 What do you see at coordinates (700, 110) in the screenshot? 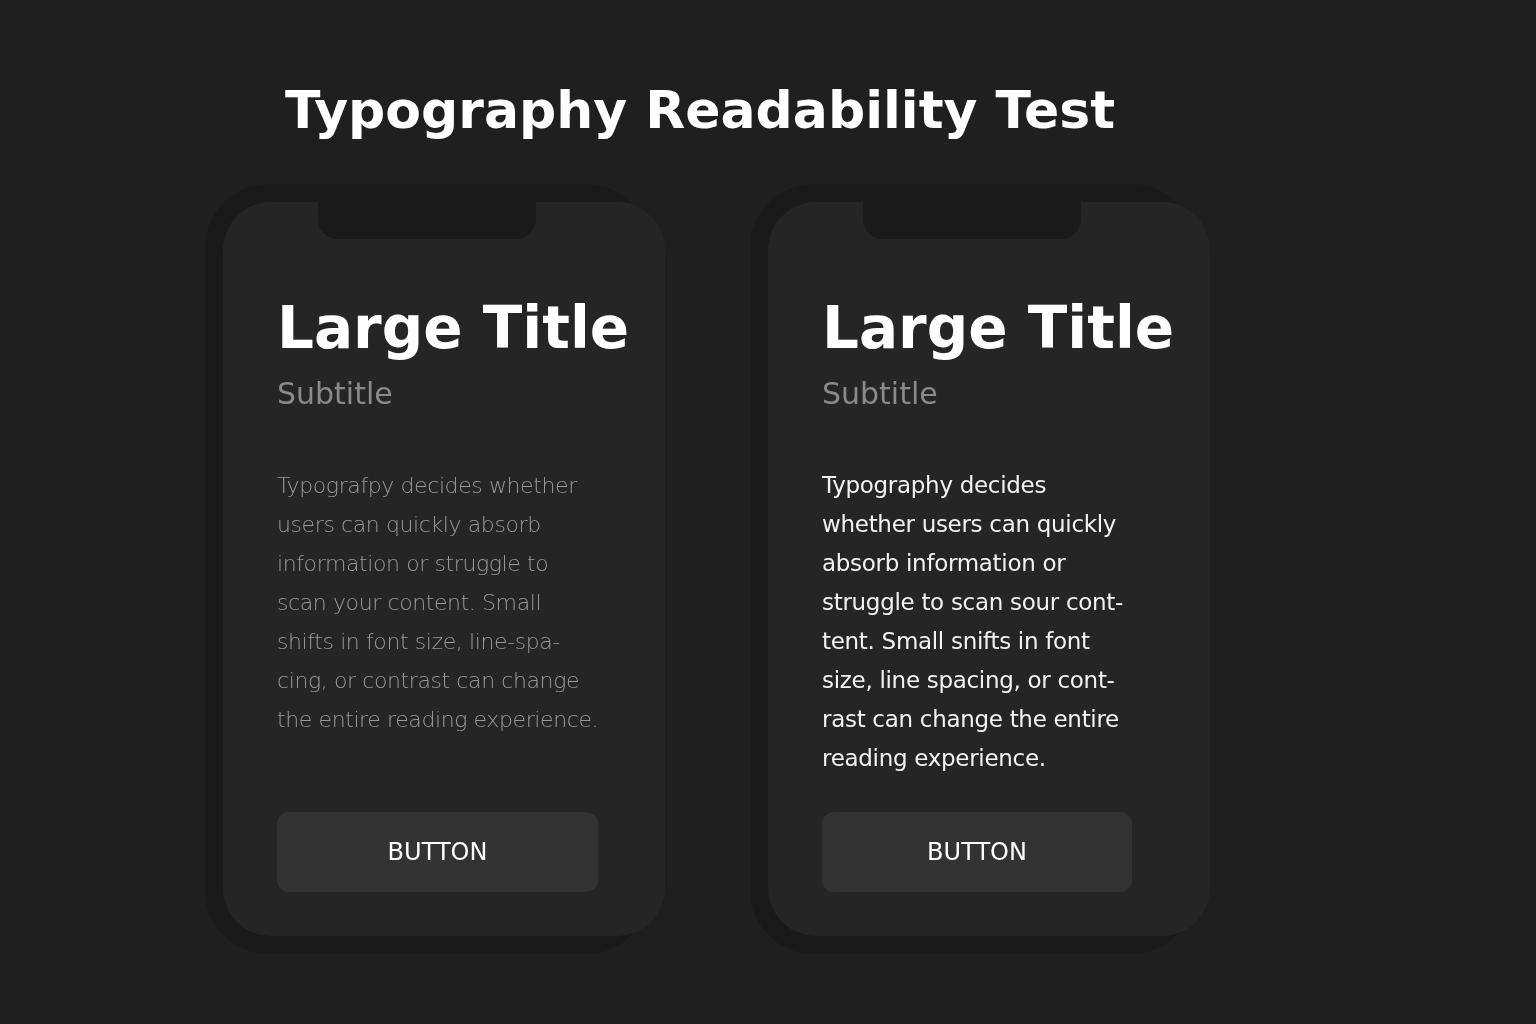
I see `page-title: Typography Readability Test` at bounding box center [700, 110].